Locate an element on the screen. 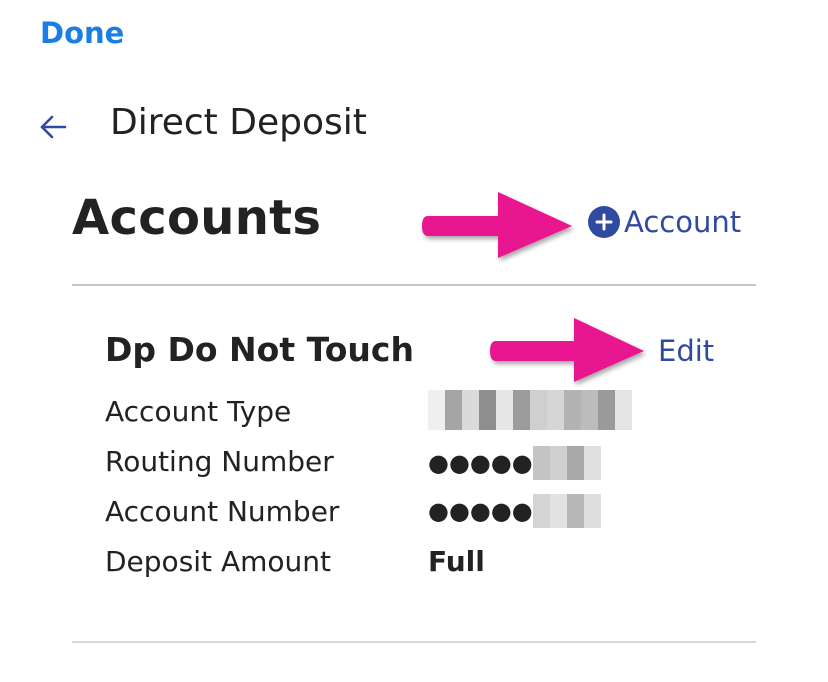 This screenshot has height=682, width=828. add-account-label: Account is located at coordinates (683, 222).